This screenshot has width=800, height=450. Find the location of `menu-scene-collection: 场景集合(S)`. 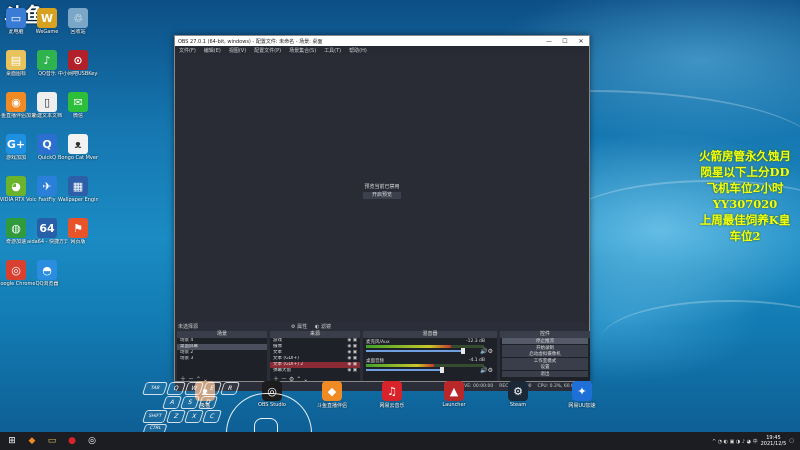

menu-scene-collection: 场景集合(S) is located at coordinates (302, 50).